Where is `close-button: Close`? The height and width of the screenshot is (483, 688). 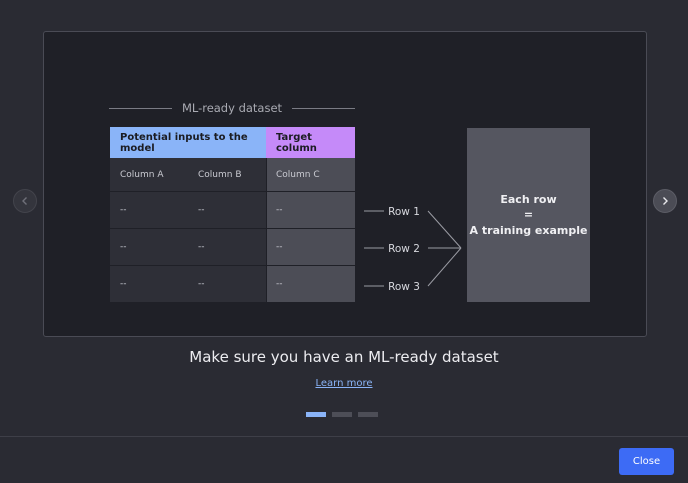 close-button: Close is located at coordinates (646, 461).